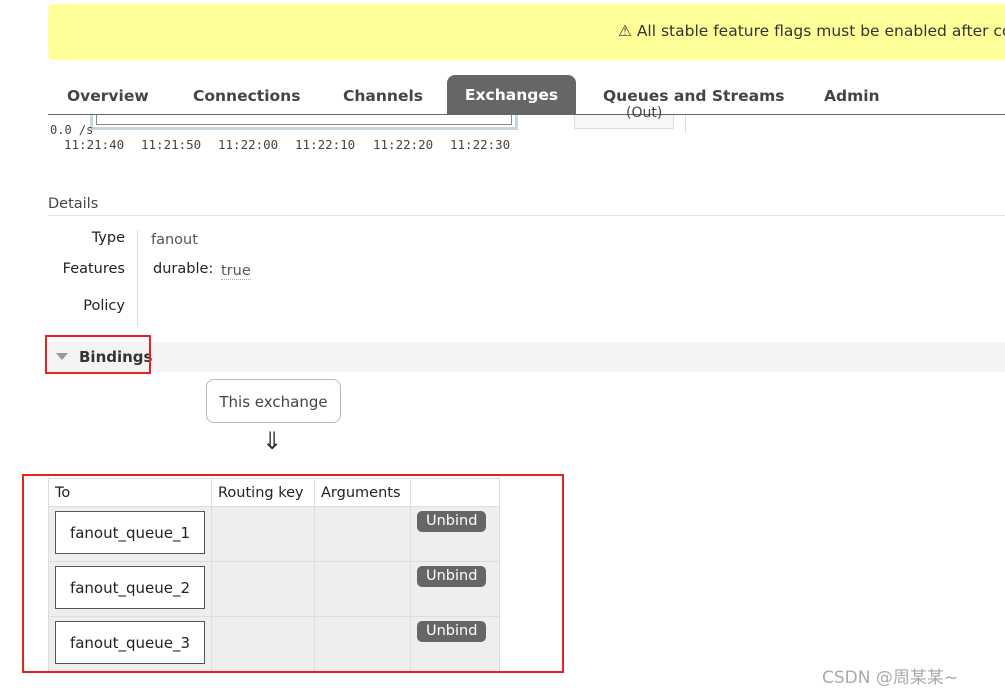 The height and width of the screenshot is (693, 1005). I want to click on details-column-divider, so click(137, 278).